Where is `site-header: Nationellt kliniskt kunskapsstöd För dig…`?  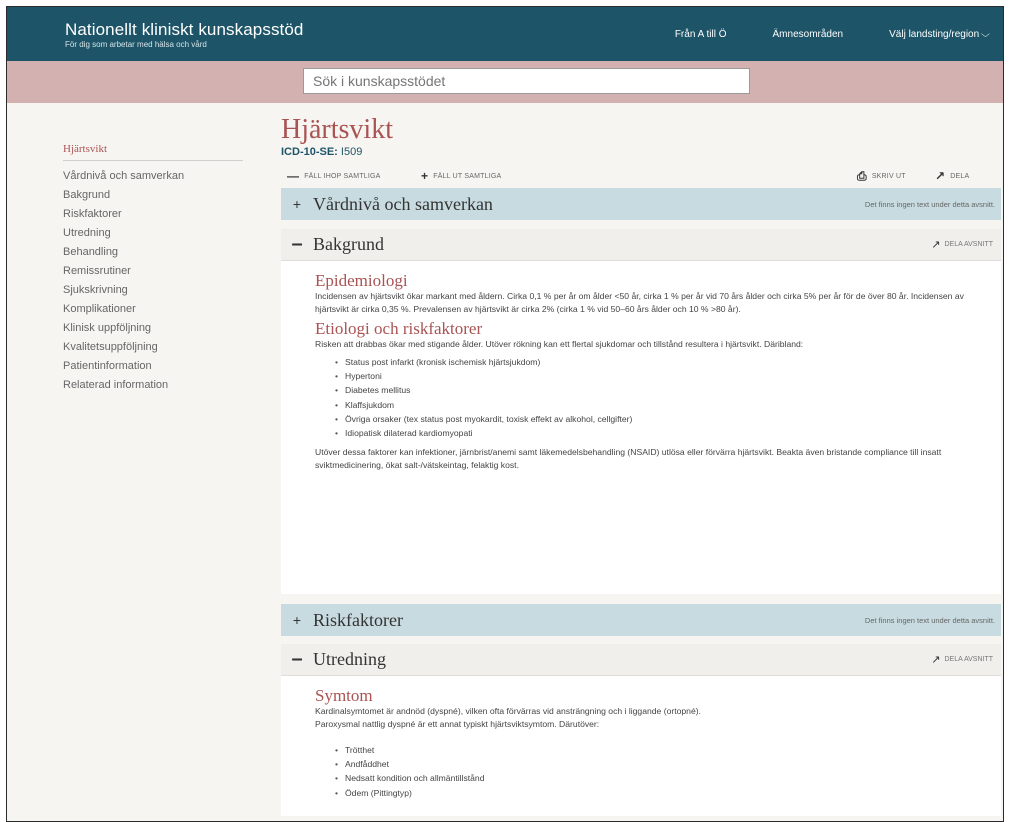
site-header: Nationellt kliniskt kunskapsstöd För dig… is located at coordinates (505, 34).